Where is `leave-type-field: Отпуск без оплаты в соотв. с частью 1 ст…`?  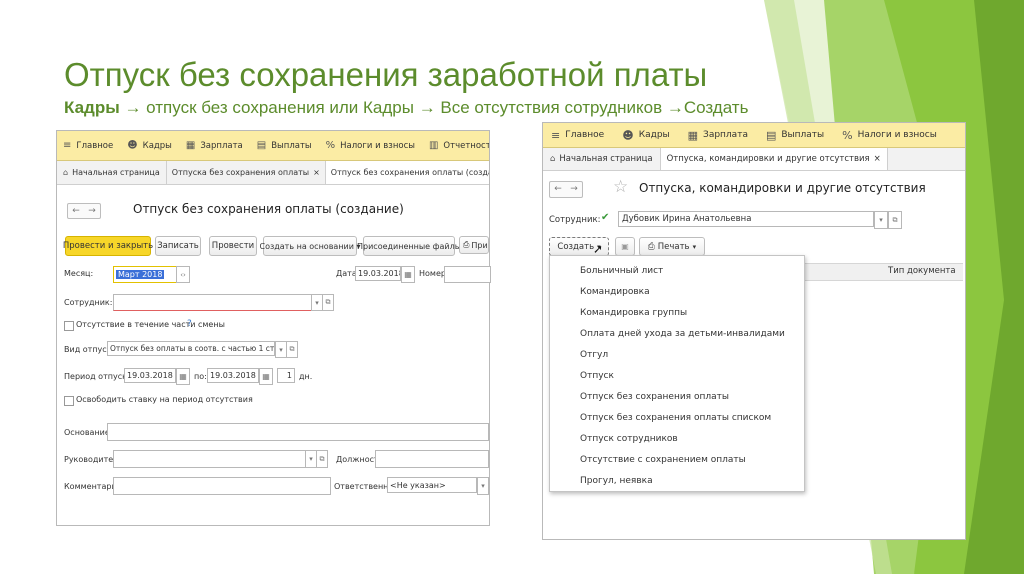 leave-type-field: Отпуск без оплаты в соотв. с частью 1 ст… is located at coordinates (191, 348).